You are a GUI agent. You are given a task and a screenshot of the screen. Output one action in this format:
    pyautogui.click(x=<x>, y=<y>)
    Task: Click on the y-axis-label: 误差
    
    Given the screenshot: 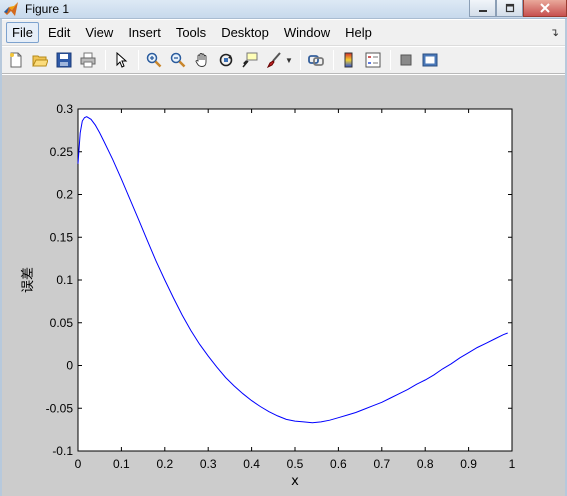 What is the action you would take?
    pyautogui.click(x=28, y=280)
    